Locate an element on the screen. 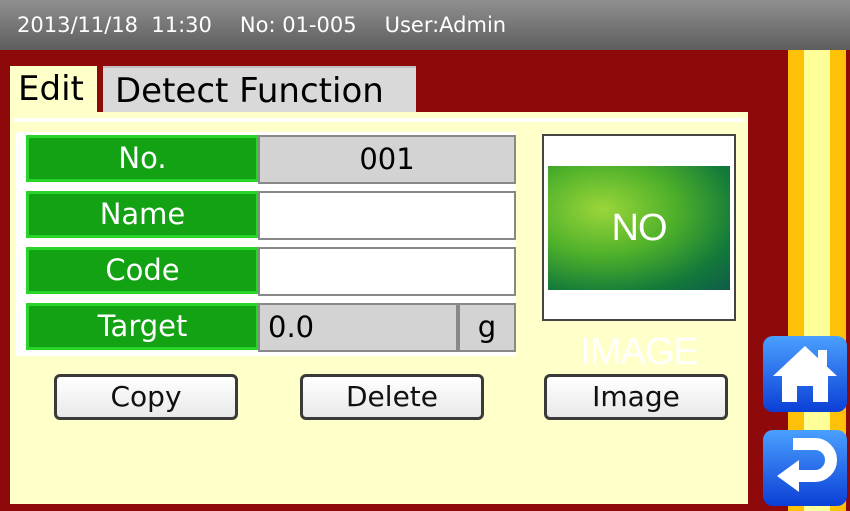 The width and height of the screenshot is (850, 511). delete-button: Delete is located at coordinates (392, 397).